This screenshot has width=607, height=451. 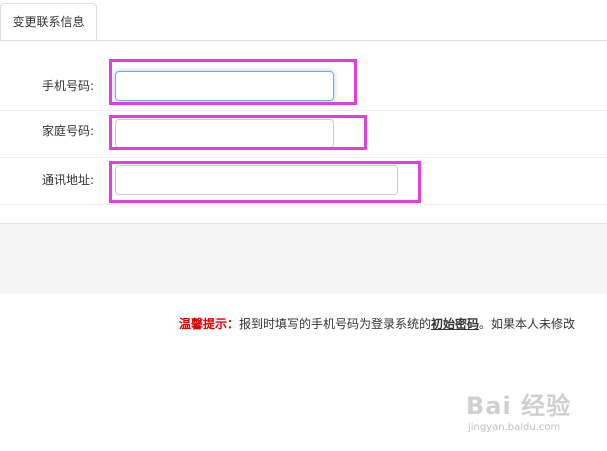 I want to click on watermark-logo: Bai 经验, so click(x=519, y=406).